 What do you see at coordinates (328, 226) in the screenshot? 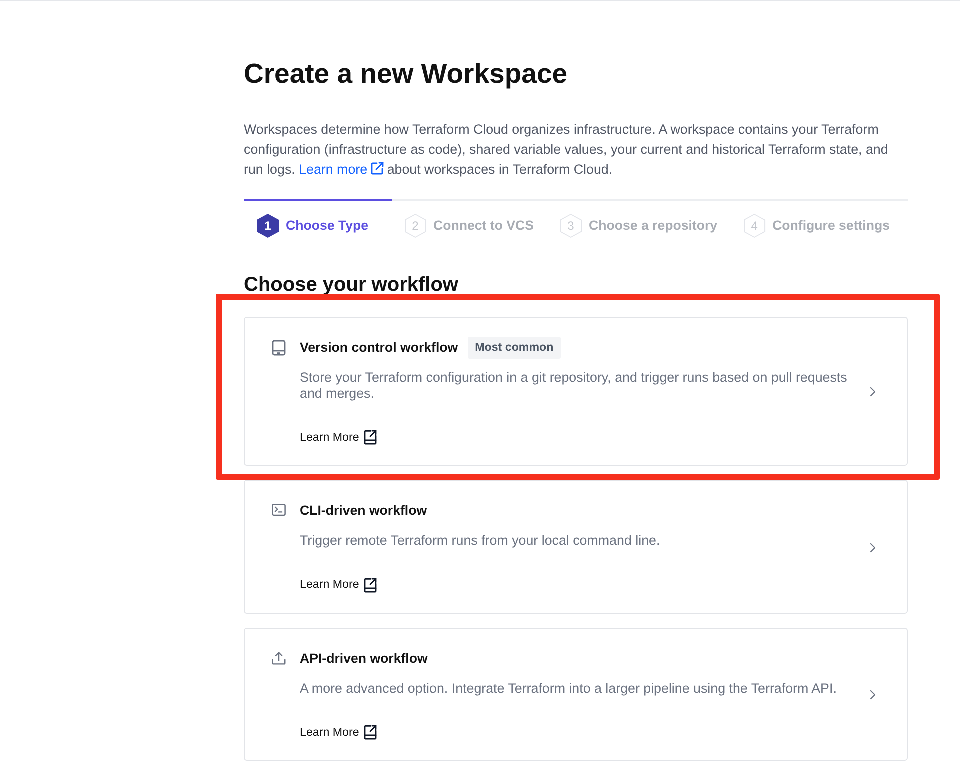
I see `step-label: Choose Type` at bounding box center [328, 226].